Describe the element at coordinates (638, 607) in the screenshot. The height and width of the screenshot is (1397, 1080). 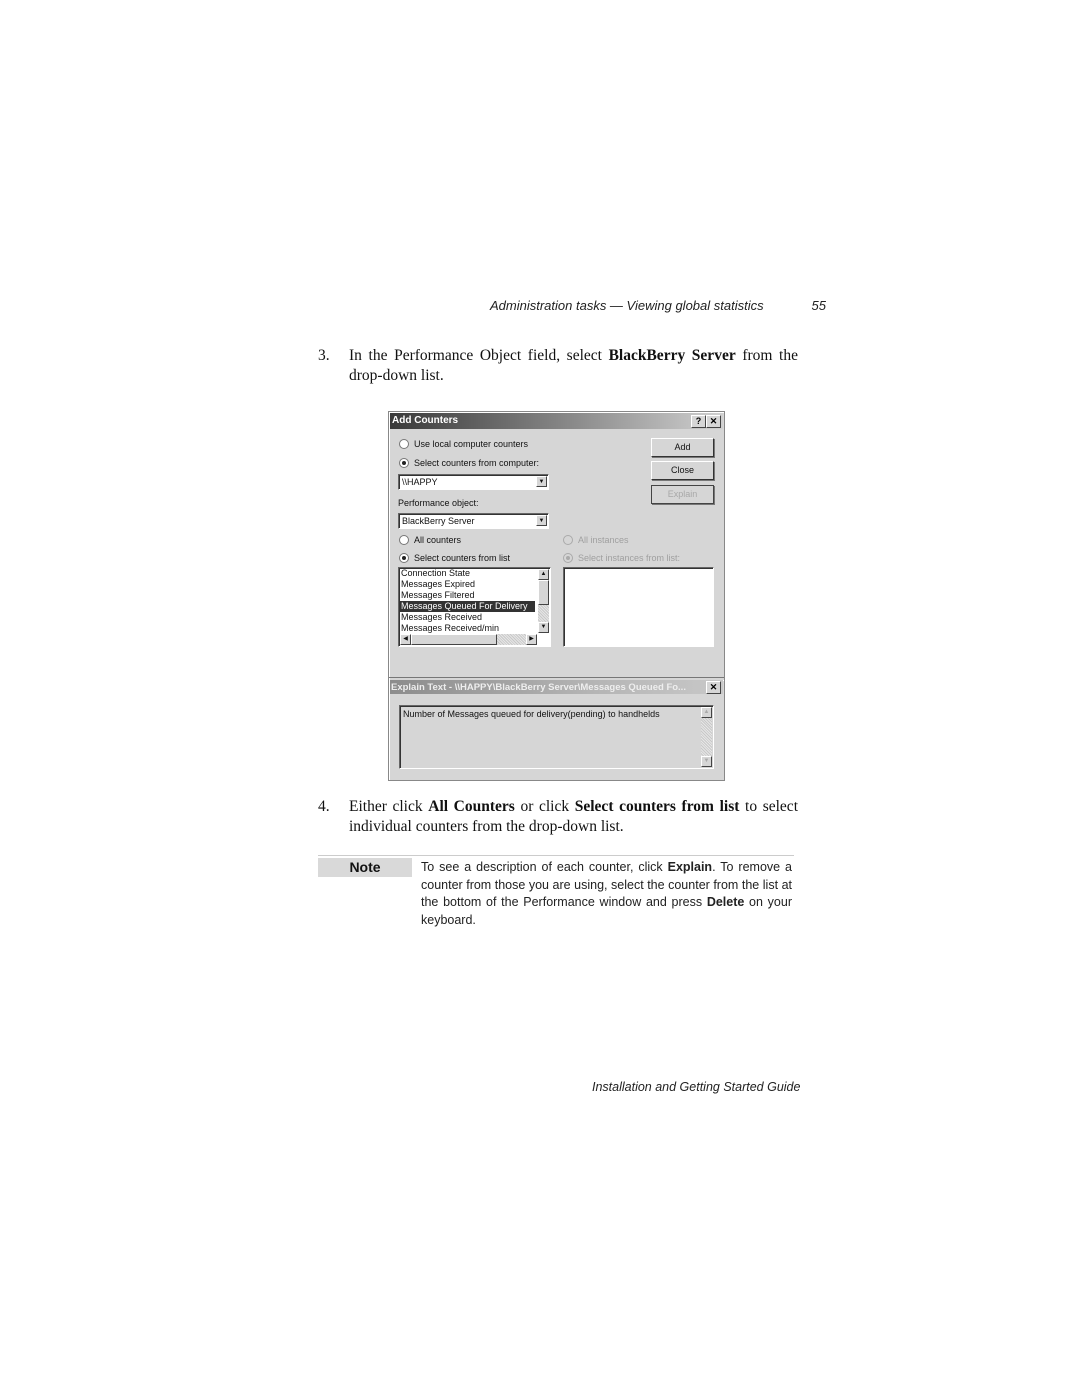
I see `instances-list` at that location.